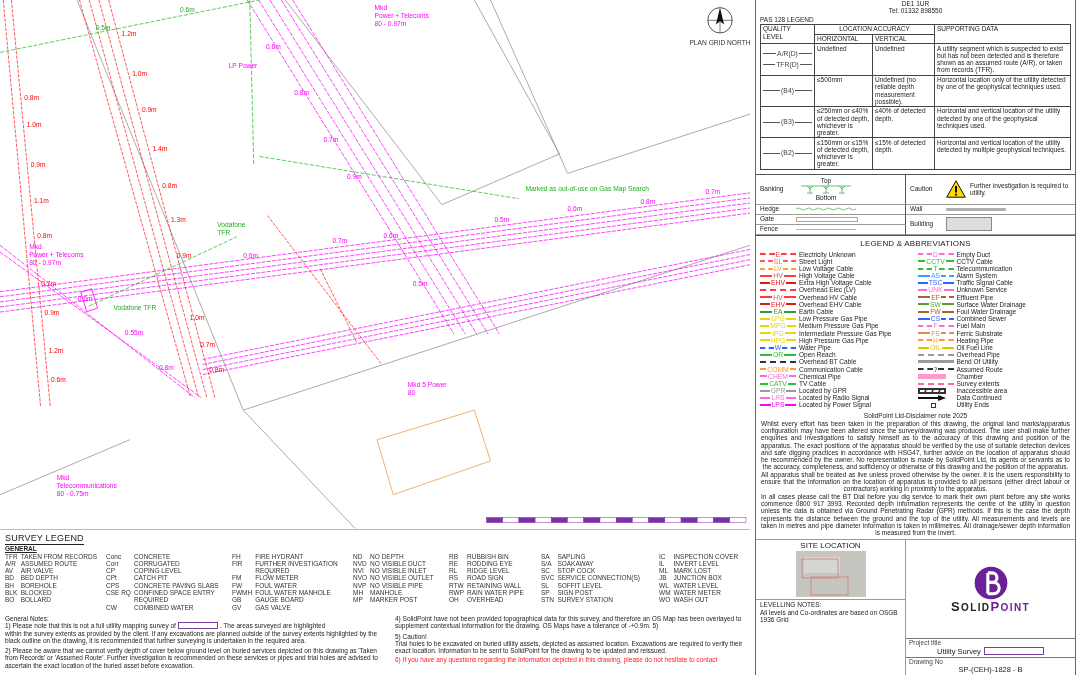 This screenshot has width=1080, height=675. I want to click on logo-icon, so click(990, 583).